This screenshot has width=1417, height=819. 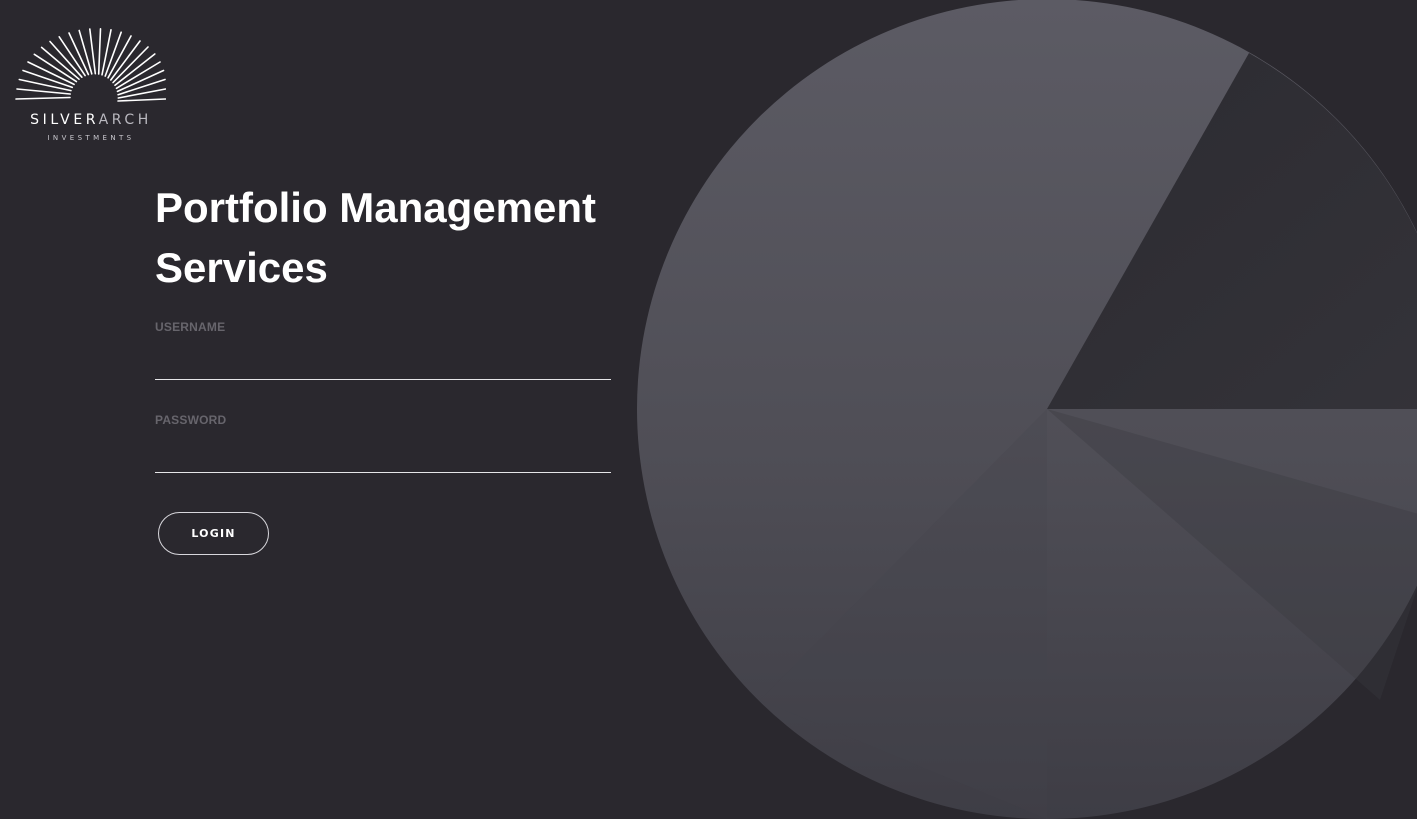 What do you see at coordinates (125, 120) in the screenshot?
I see `brand-name-arch: ARCH` at bounding box center [125, 120].